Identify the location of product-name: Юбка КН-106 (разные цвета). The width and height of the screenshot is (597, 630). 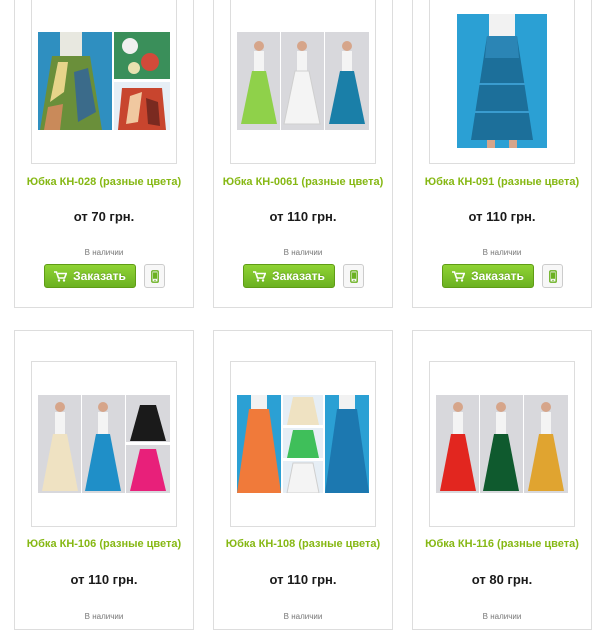
(104, 544).